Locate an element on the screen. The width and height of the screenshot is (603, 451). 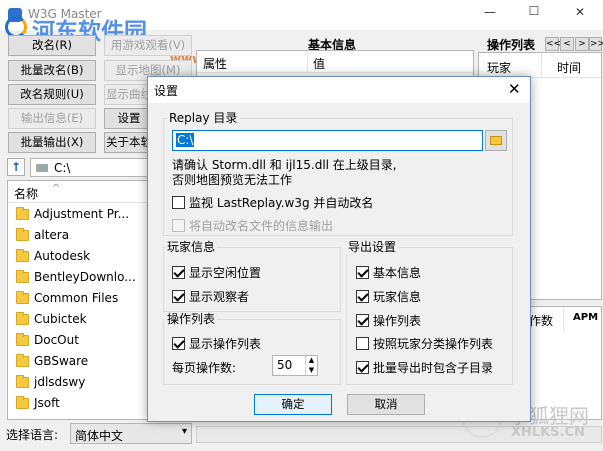
chevron-down-icon: ▾ is located at coordinates (184, 431).